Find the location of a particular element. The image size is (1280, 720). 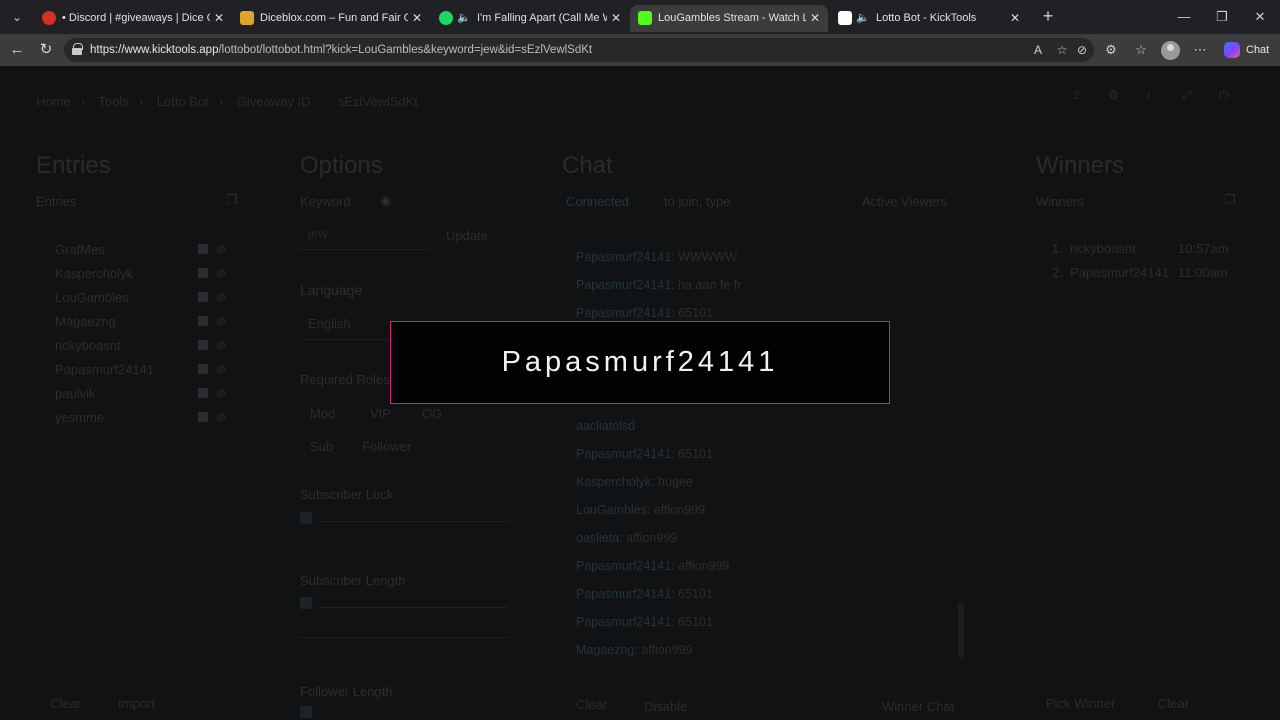

tab-title: LouGambles Stream - Watch Live c is located at coordinates (732, 18).